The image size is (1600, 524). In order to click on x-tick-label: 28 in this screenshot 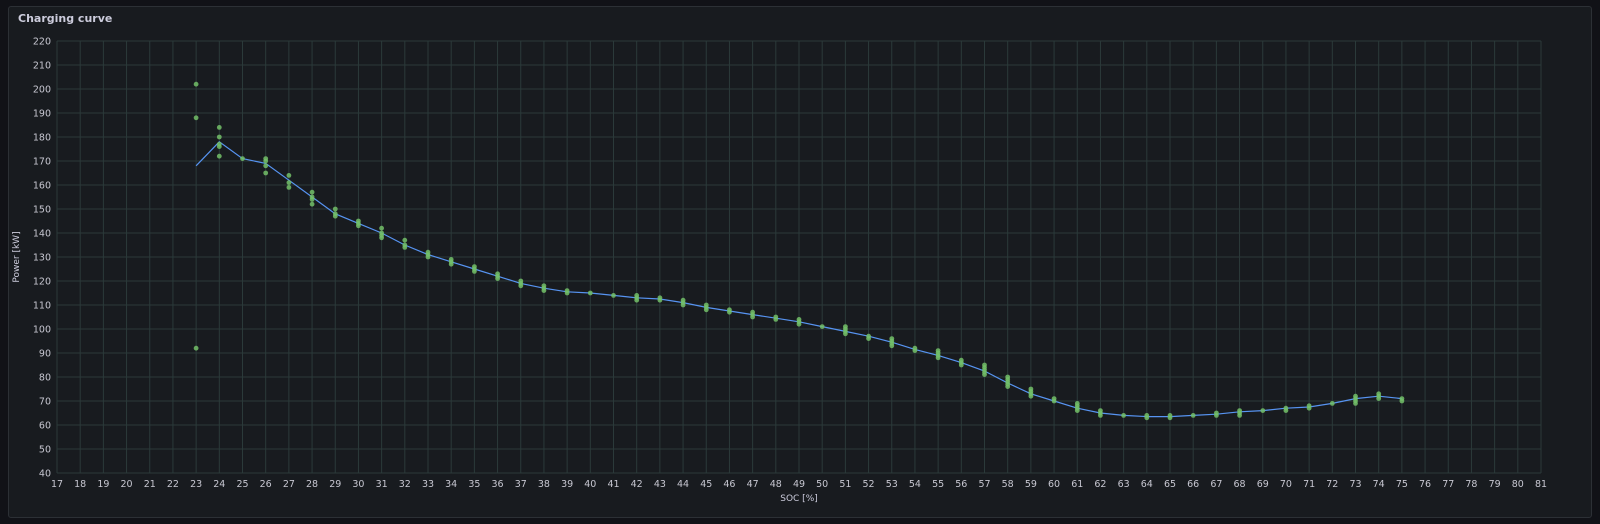, I will do `click(312, 484)`.